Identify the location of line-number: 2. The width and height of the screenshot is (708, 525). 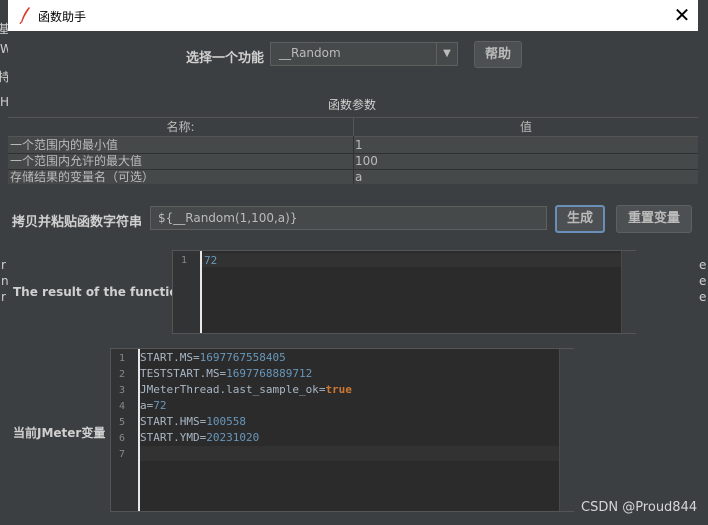
(121, 374).